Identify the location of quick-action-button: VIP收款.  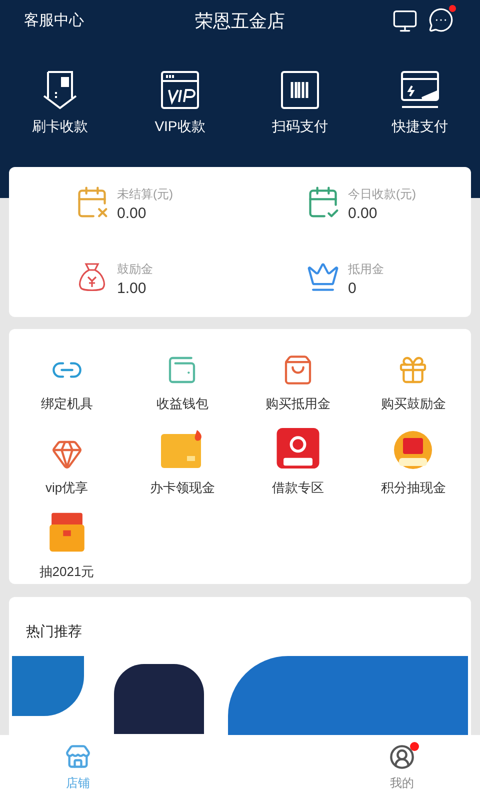
(180, 103).